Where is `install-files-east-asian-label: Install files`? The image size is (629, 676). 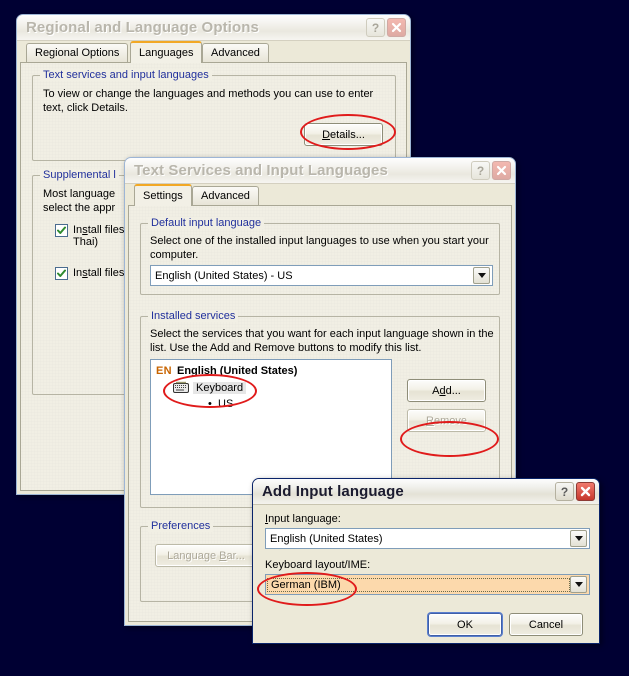 install-files-east-asian-label: Install files is located at coordinates (99, 273).